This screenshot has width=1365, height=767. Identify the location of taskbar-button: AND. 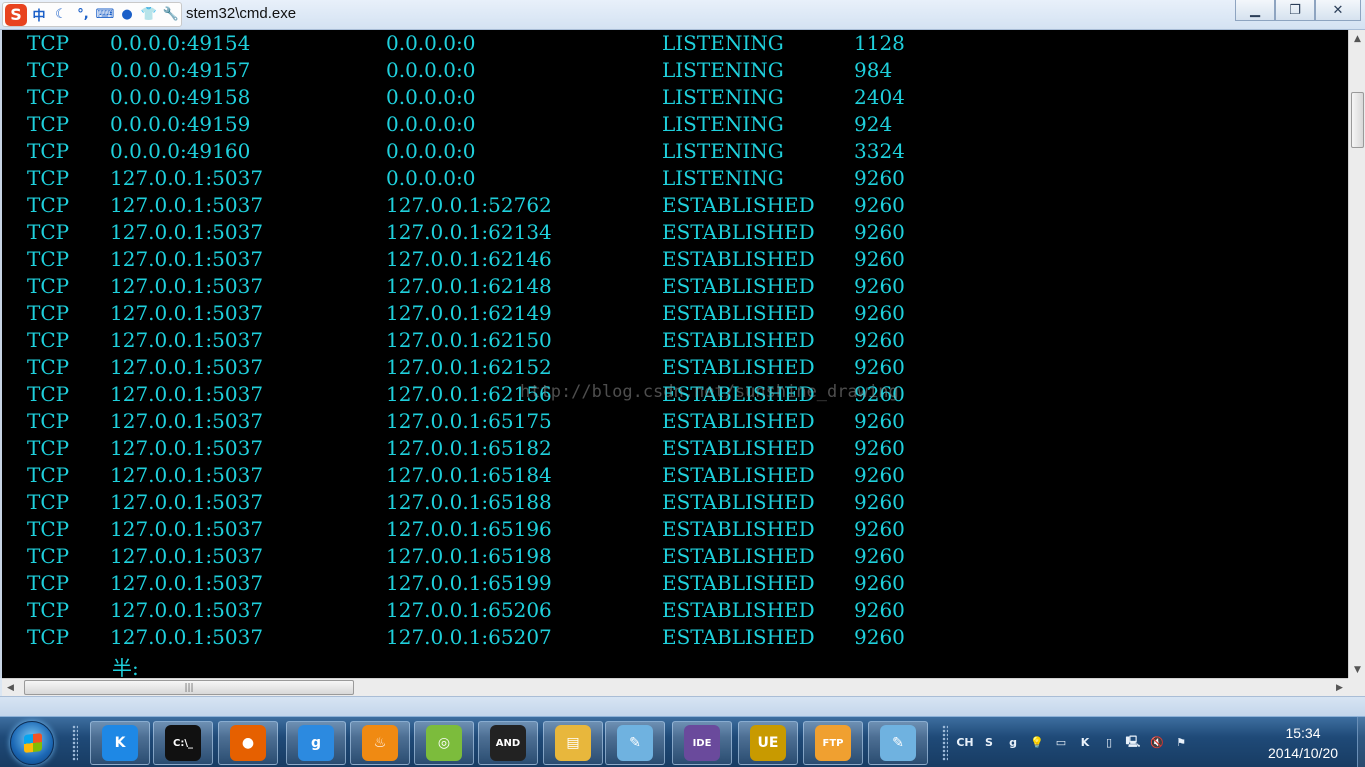
(508, 743).